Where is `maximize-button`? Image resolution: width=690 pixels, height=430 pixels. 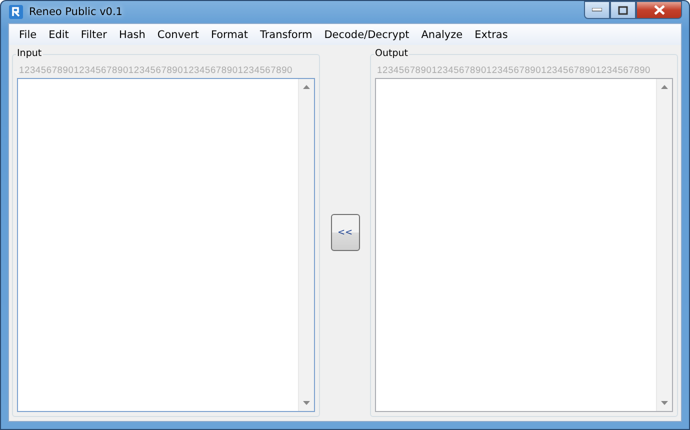
maximize-button is located at coordinates (623, 10).